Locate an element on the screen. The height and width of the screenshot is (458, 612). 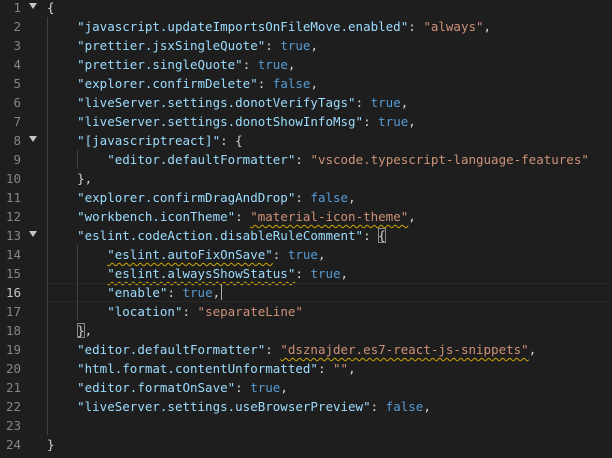
code-token: "eslint.autoFixOnSave" is located at coordinates (190, 254).